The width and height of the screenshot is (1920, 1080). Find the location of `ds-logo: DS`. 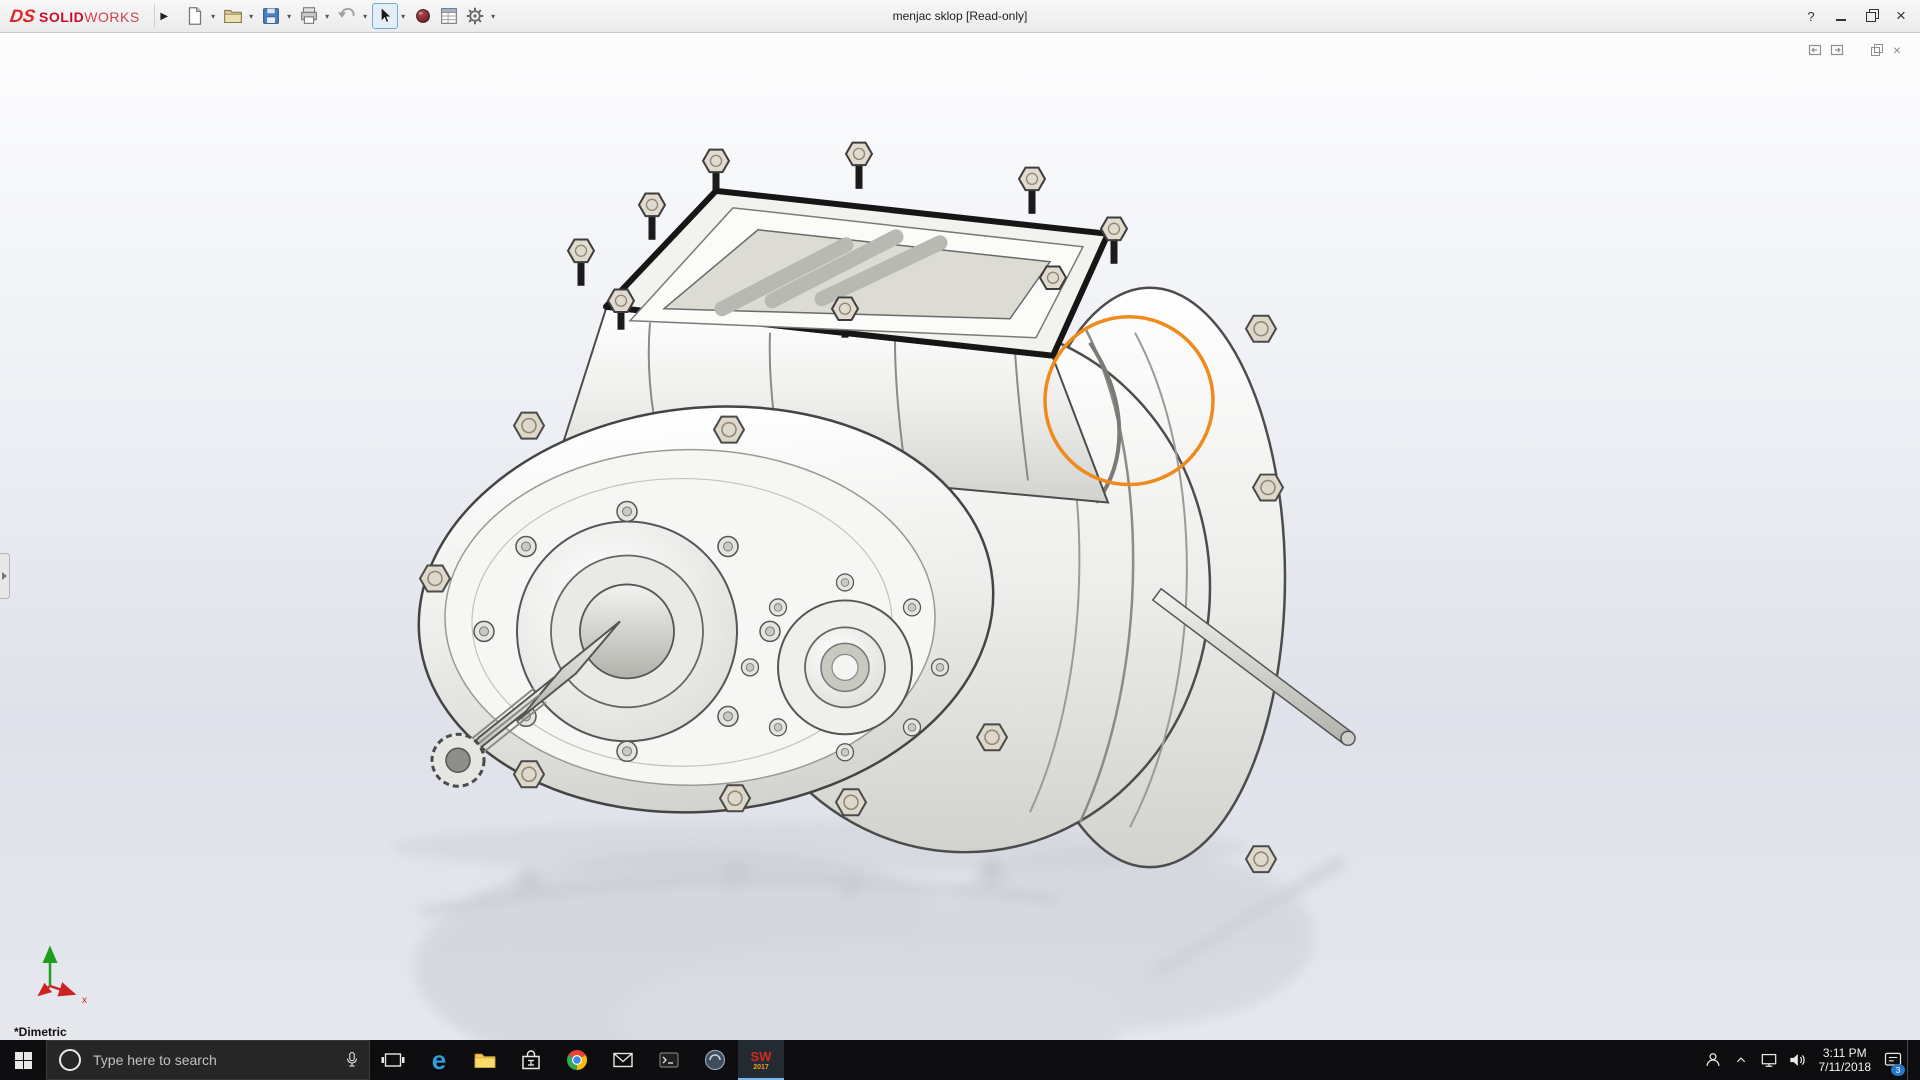

ds-logo: DS is located at coordinates (22, 15).